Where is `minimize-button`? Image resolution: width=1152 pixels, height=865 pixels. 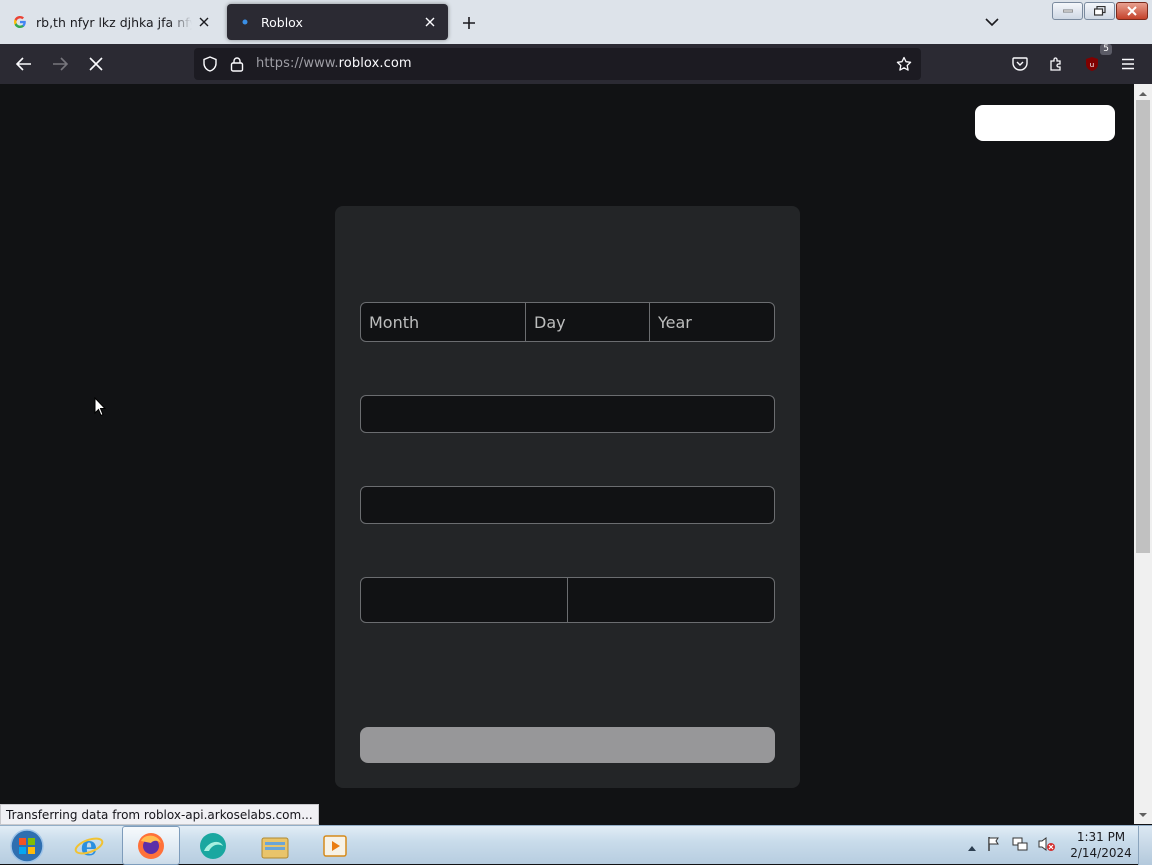
minimize-button is located at coordinates (1067, 11).